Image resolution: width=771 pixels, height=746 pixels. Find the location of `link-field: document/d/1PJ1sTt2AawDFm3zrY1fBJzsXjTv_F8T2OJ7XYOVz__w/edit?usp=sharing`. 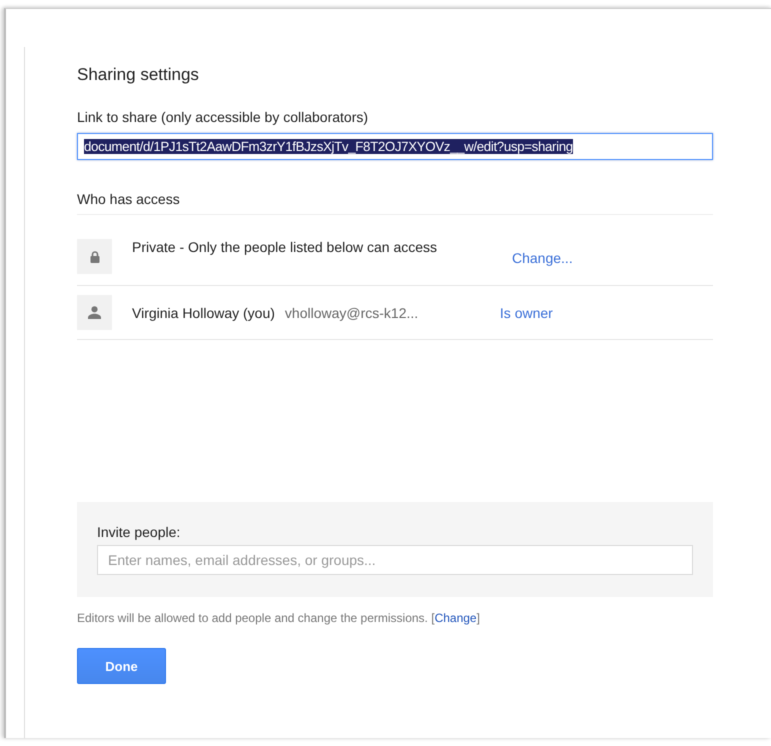

link-field: document/d/1PJ1sTt2AawDFm3zrY1fBJzsXjTv_F8T2OJ7XYOVz__w/edit?usp=sharing is located at coordinates (395, 146).